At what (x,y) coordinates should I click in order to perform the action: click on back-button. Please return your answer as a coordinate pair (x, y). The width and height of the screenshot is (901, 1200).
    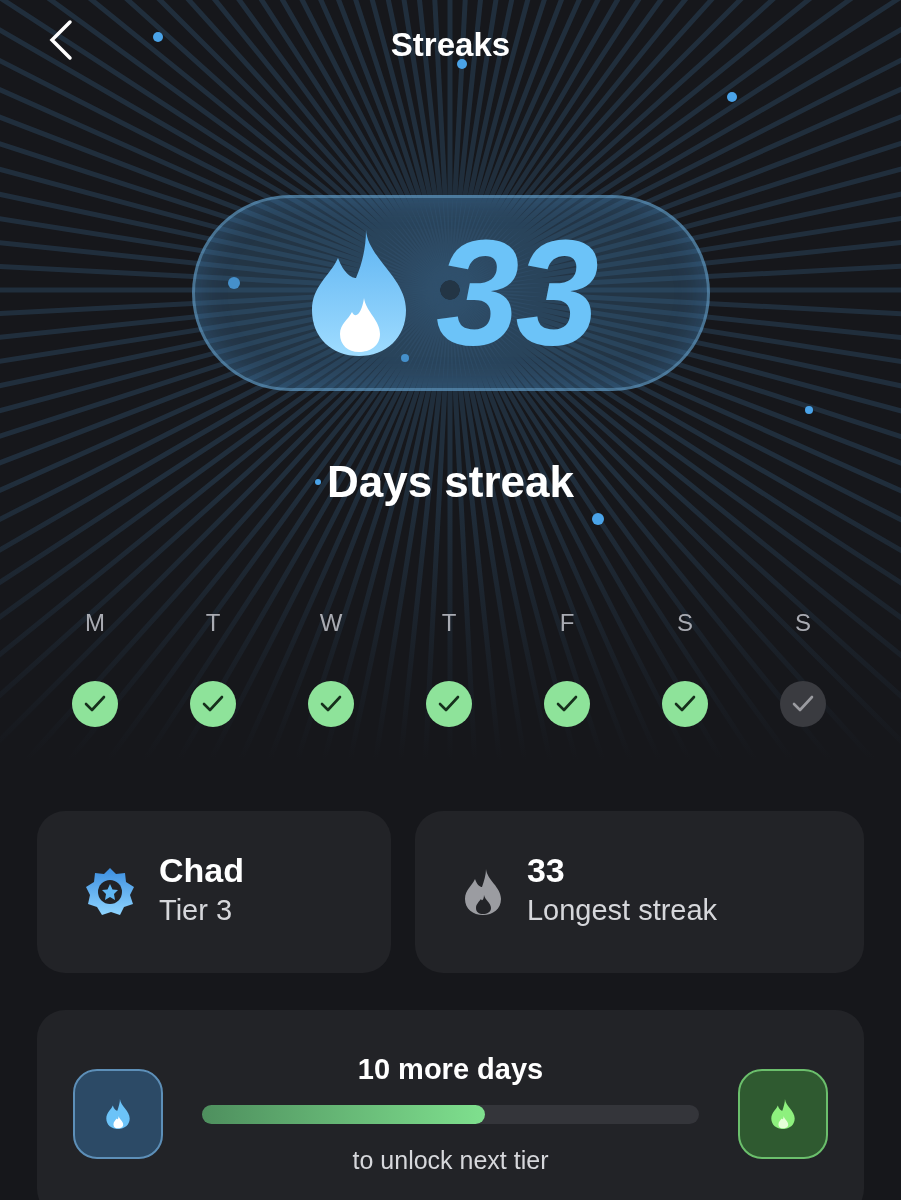
    Looking at the image, I should click on (61, 40).